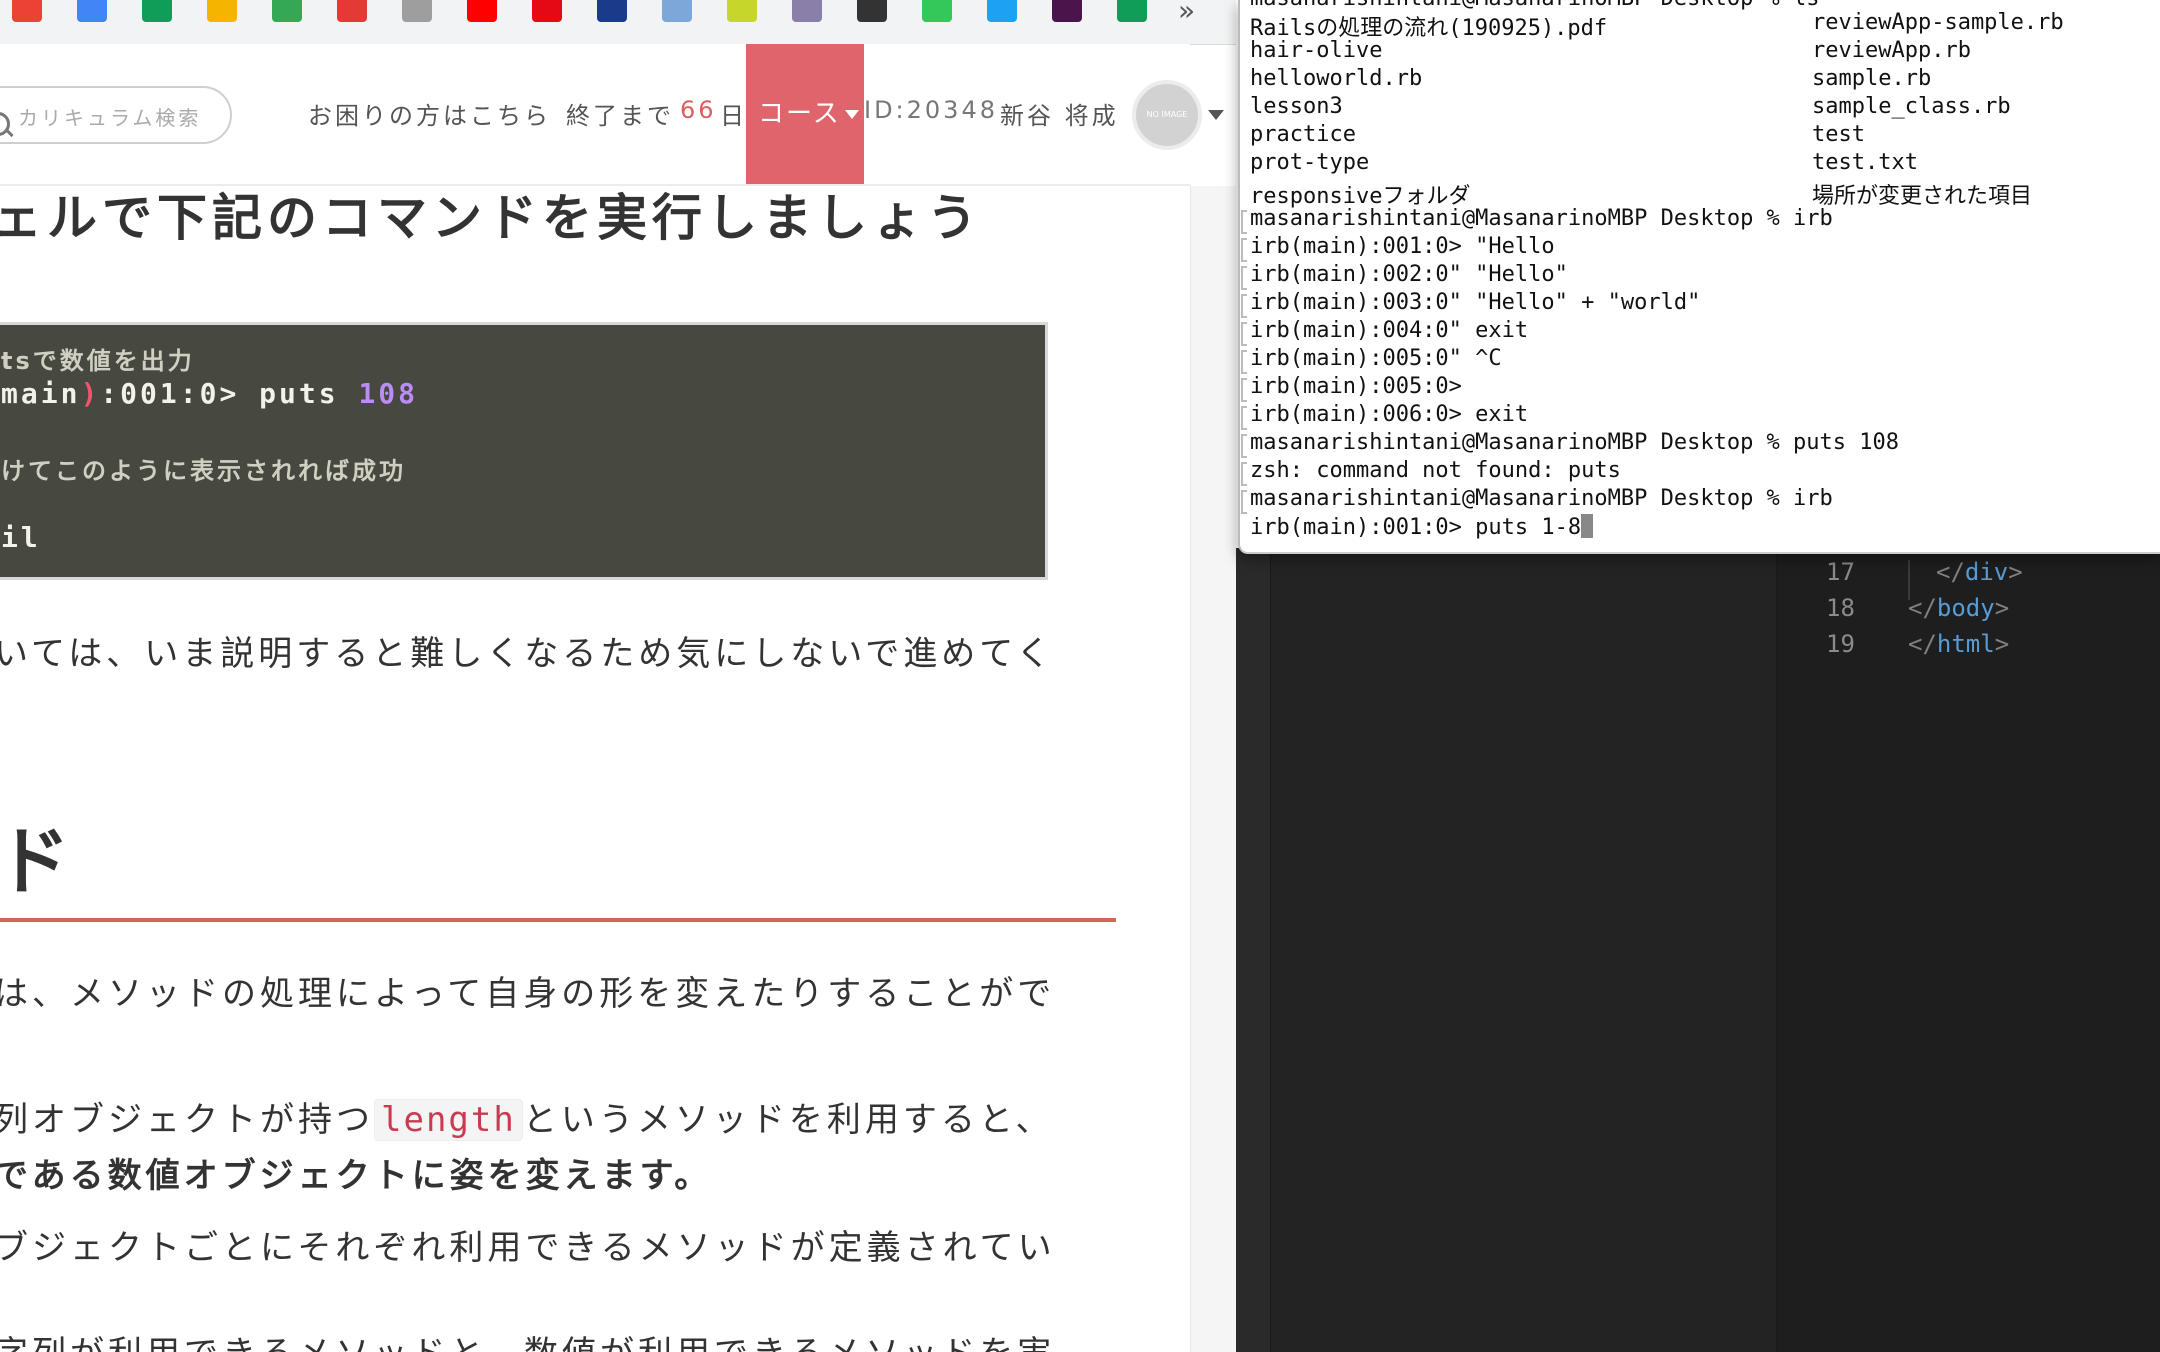 The width and height of the screenshot is (2160, 1352). I want to click on paragraph-text: 列オブジェクトが持つ, so click(187, 1120).